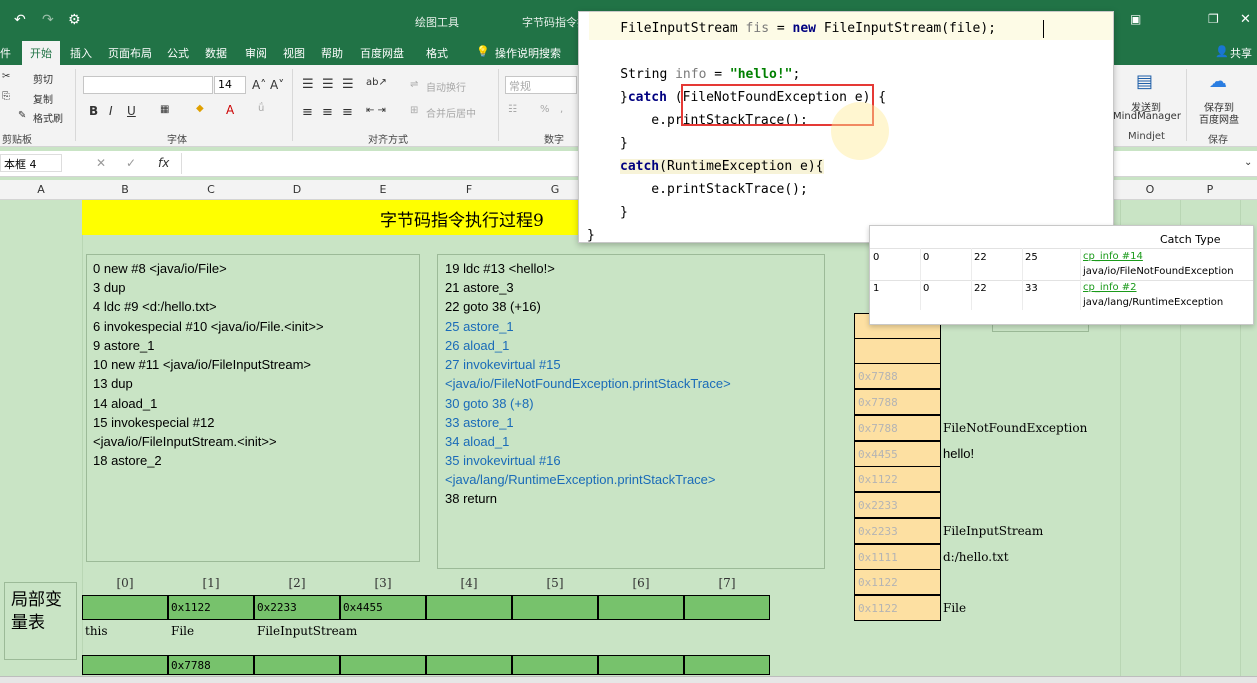  I want to click on column-header: F, so click(469, 189).